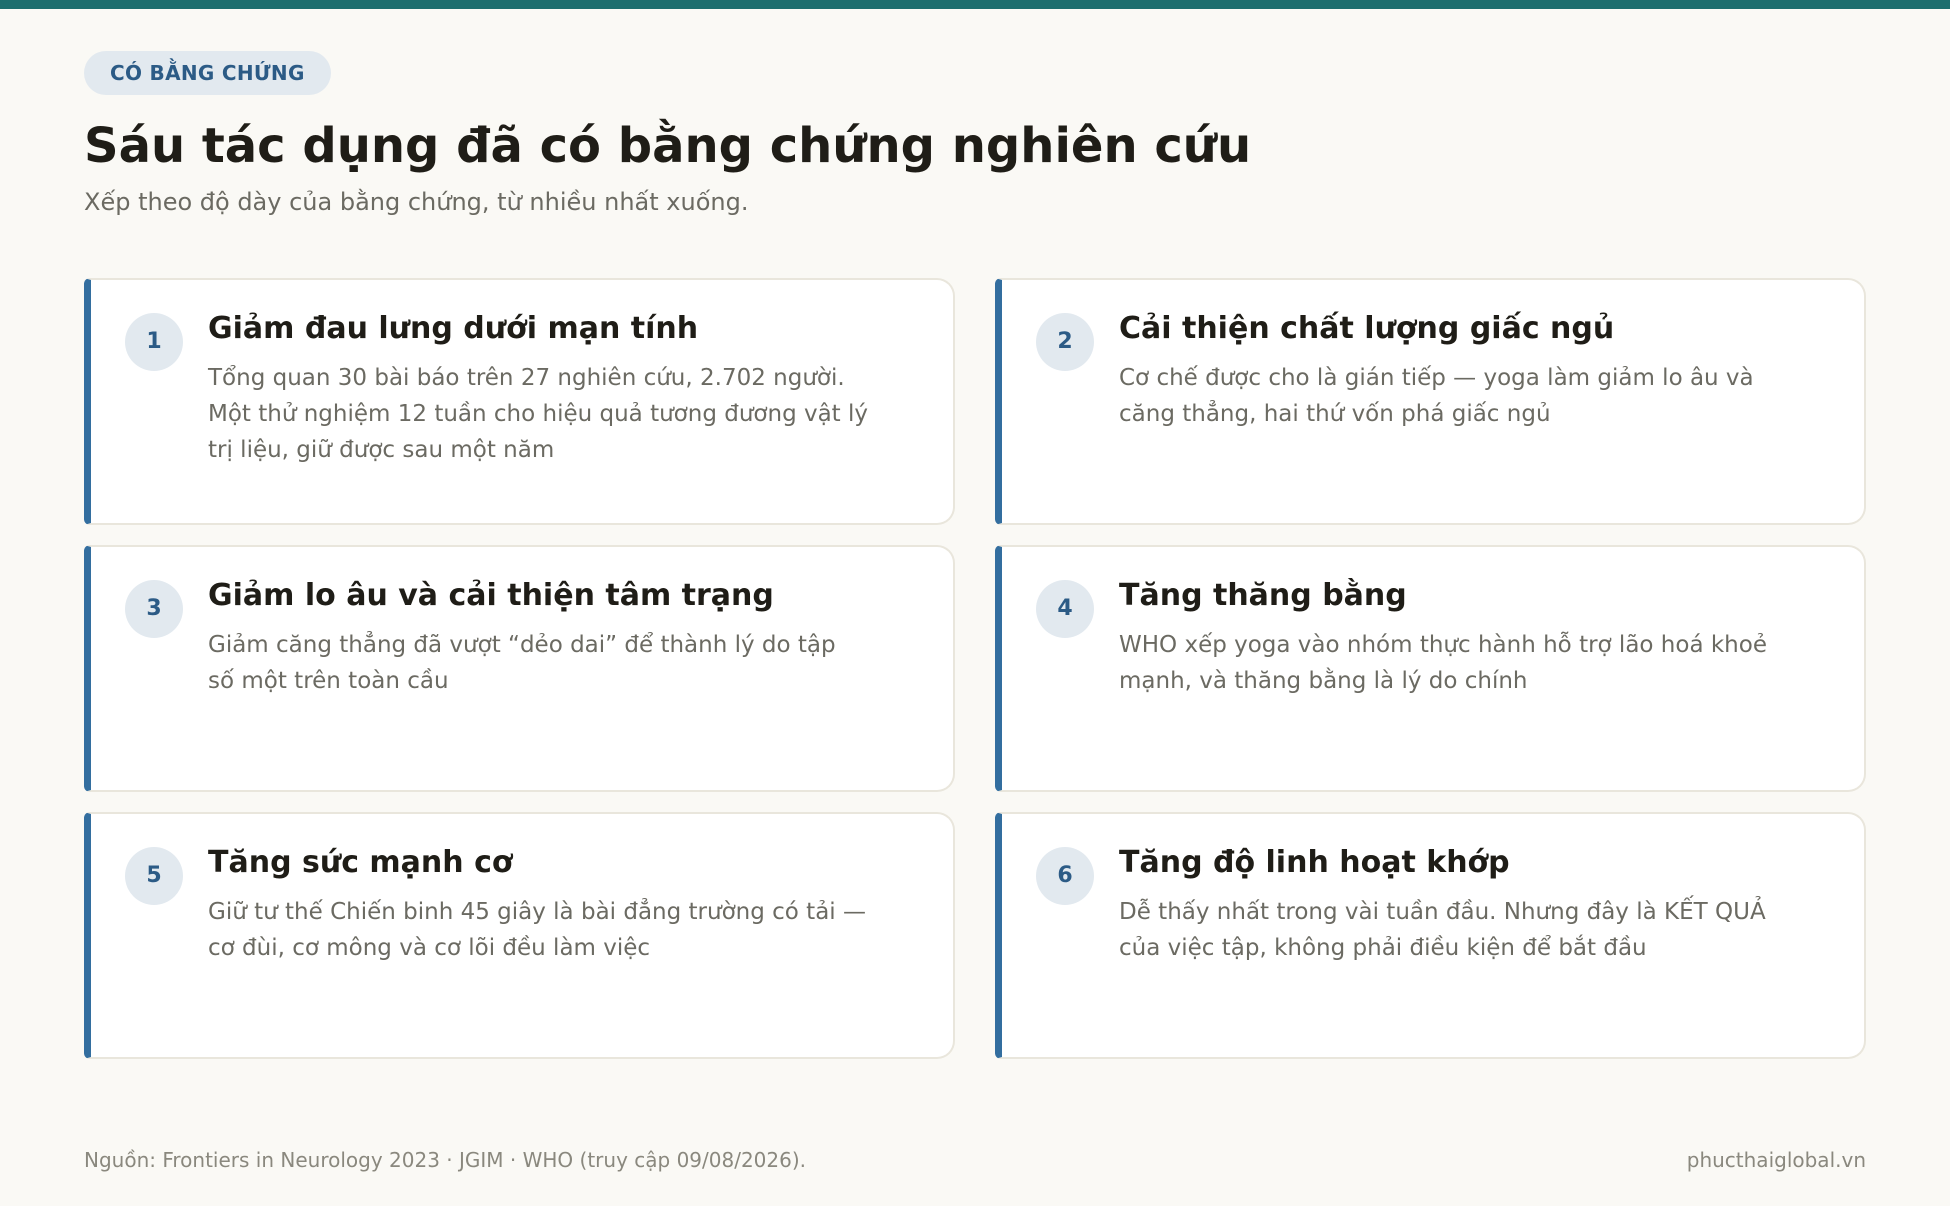 This screenshot has height=1206, width=1950. Describe the element at coordinates (154, 342) in the screenshot. I see `card-number-badge: 1` at that location.